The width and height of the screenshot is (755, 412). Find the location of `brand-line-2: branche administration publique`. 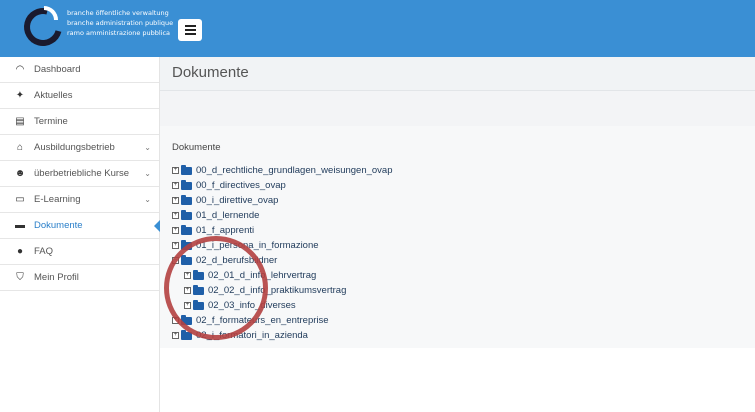

brand-line-2: branche administration publique is located at coordinates (120, 23).